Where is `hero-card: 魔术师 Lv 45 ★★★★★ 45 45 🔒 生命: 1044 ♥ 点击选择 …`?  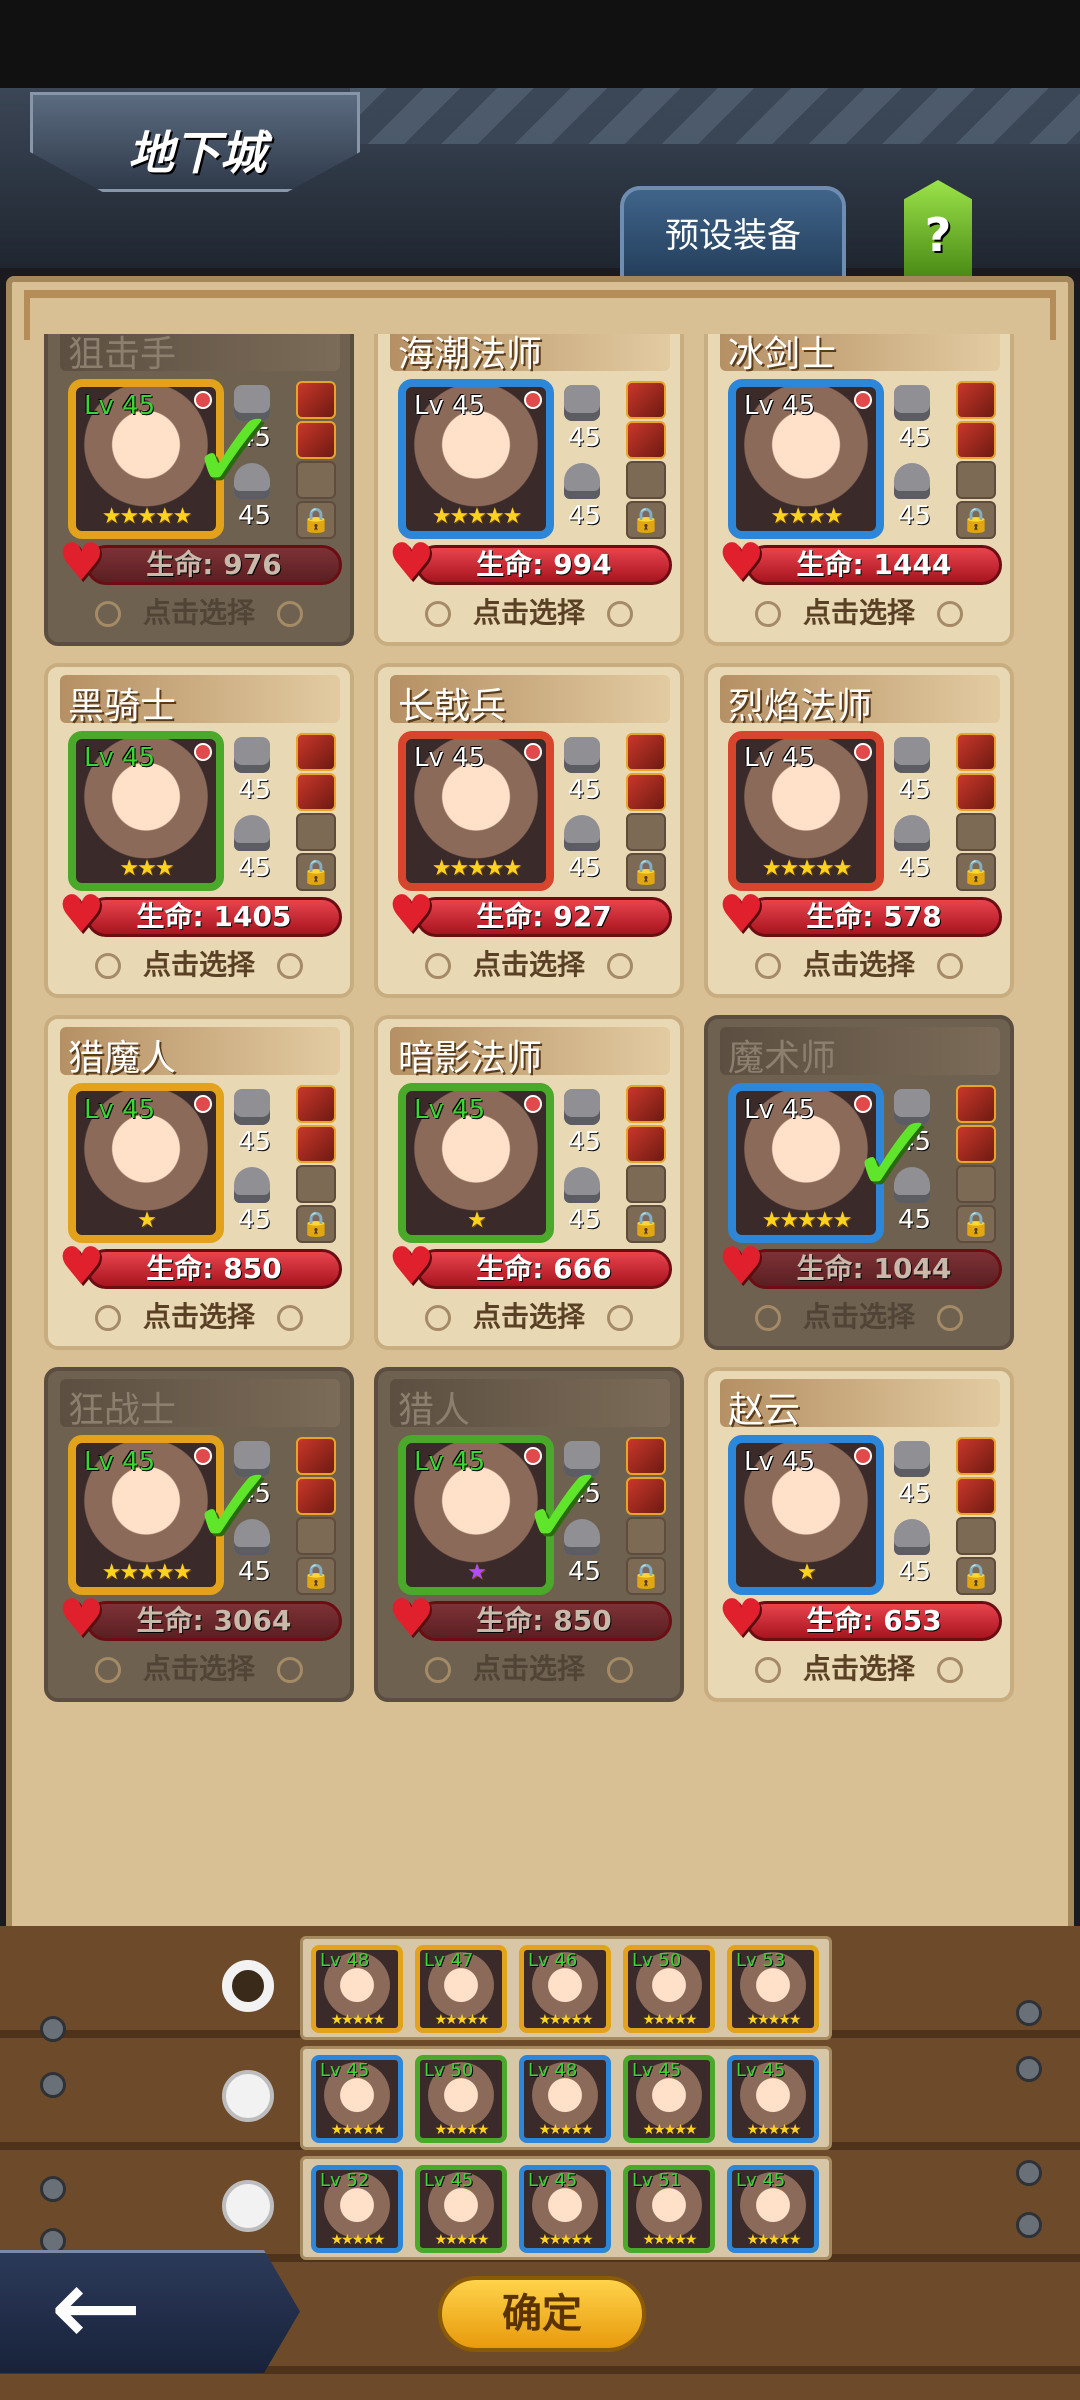
hero-card: 魔术师 Lv 45 ★★★★★ 45 45 🔒 生命: 1044 ♥ 点击选择 … is located at coordinates (859, 1182).